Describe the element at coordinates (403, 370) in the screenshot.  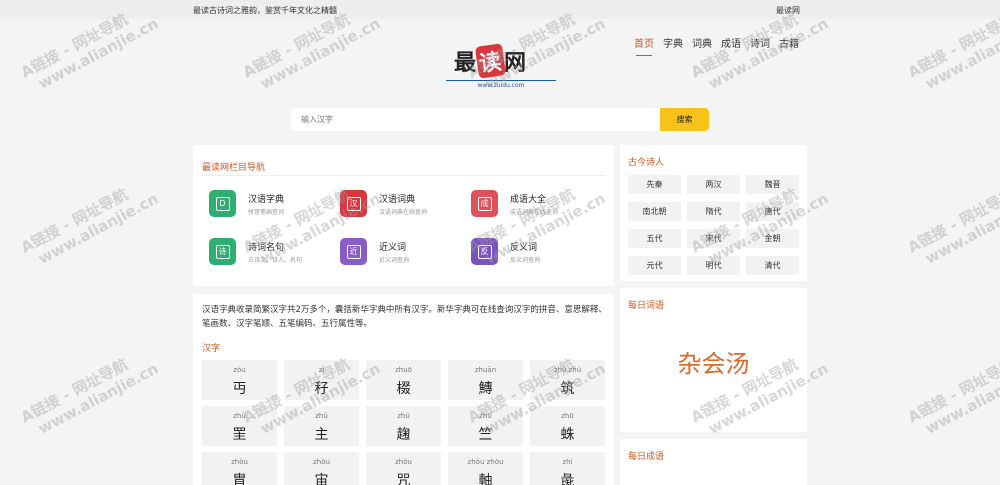
I see `hanzi-pinyin: zhuō` at that location.